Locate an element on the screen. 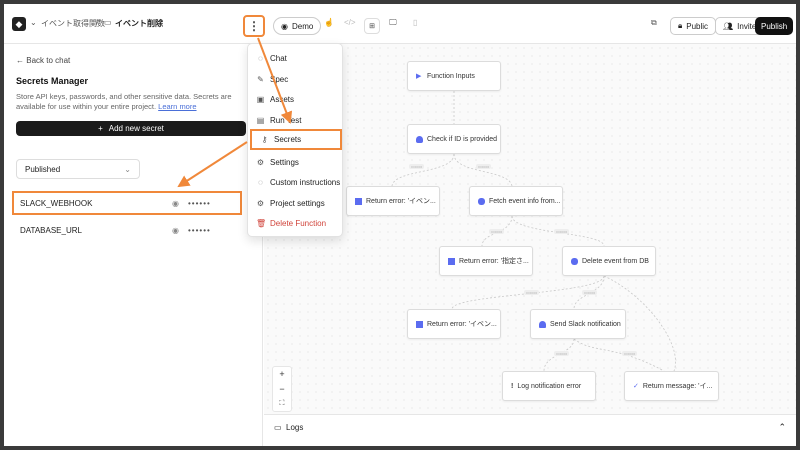  public-button: 🔒︎ Public is located at coordinates (693, 26).